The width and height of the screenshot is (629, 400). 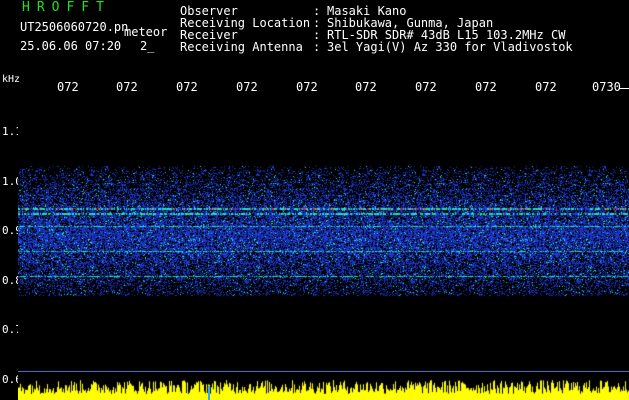 I want to click on antenna-colon: :, so click(x=317, y=47).